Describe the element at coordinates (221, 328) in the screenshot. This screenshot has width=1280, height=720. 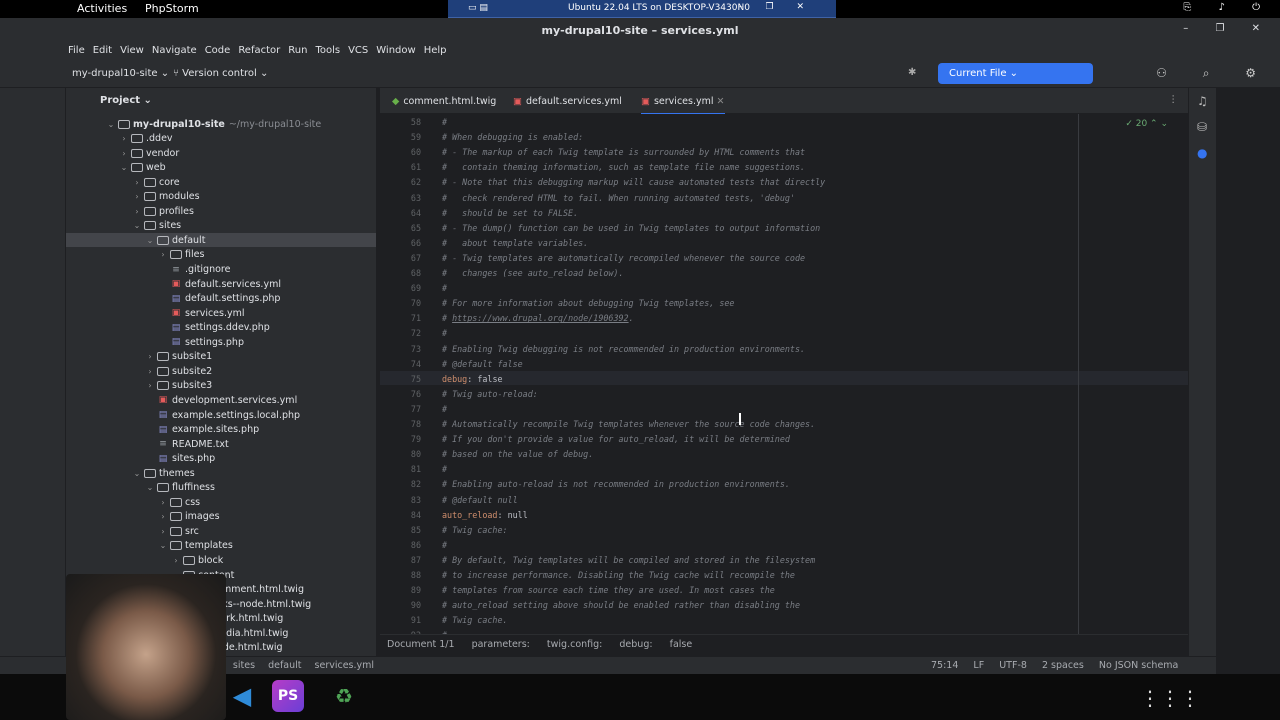
I see `tree-item: ▤ settings.ddev.php` at that location.